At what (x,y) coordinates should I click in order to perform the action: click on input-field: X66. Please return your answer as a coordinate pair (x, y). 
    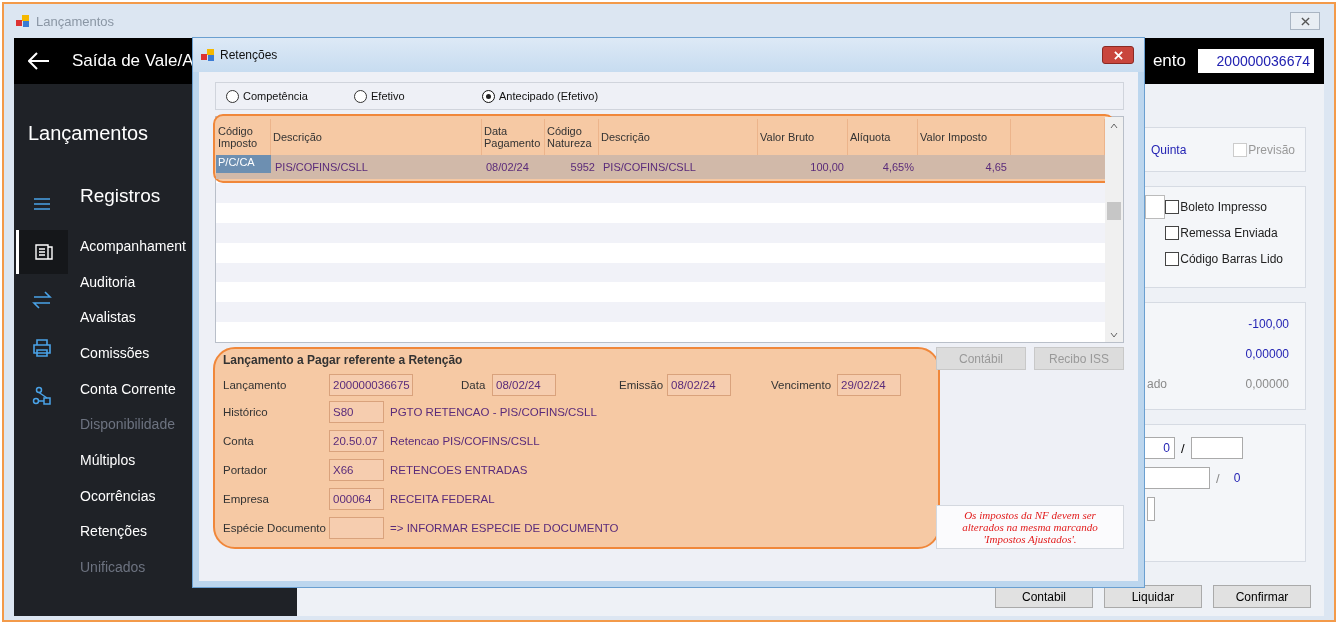
    Looking at the image, I should click on (356, 469).